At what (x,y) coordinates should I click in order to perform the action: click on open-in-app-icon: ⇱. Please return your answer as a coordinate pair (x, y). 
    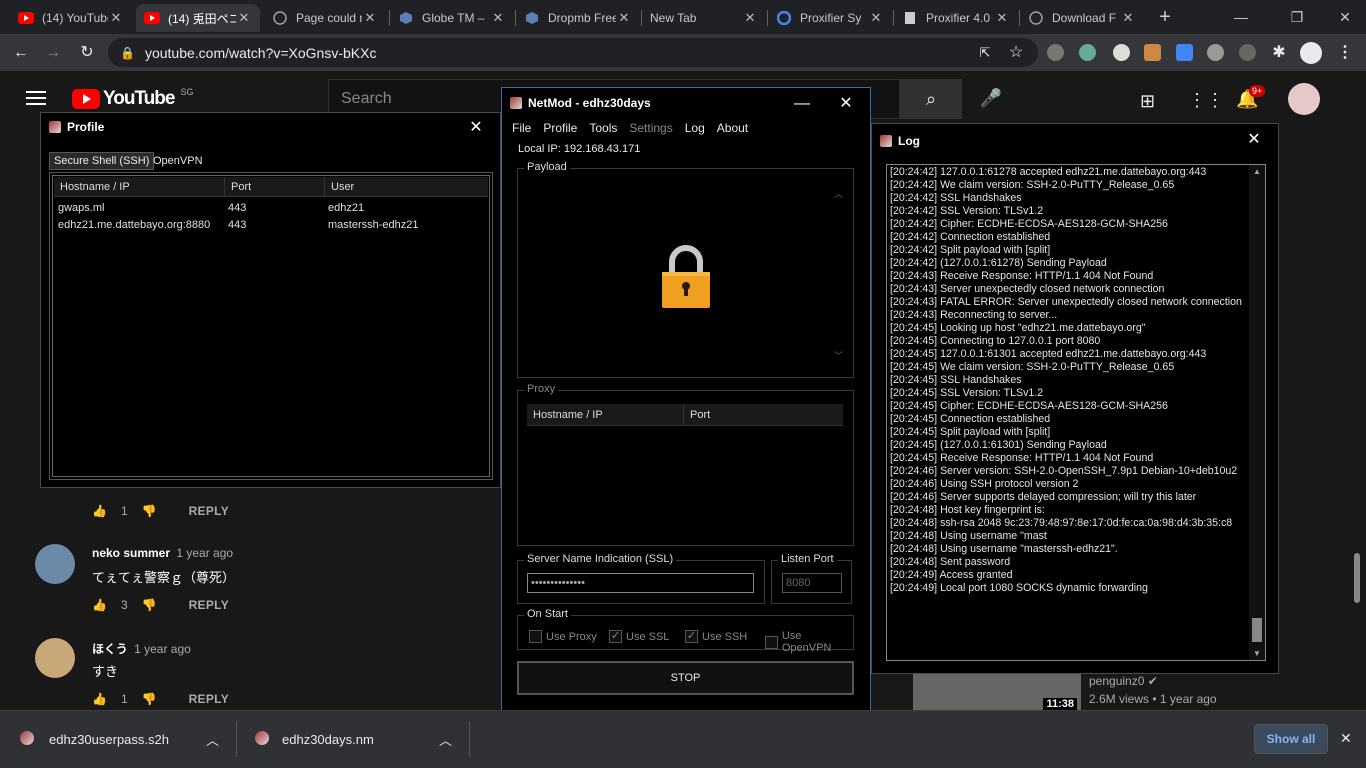
    Looking at the image, I should click on (985, 53).